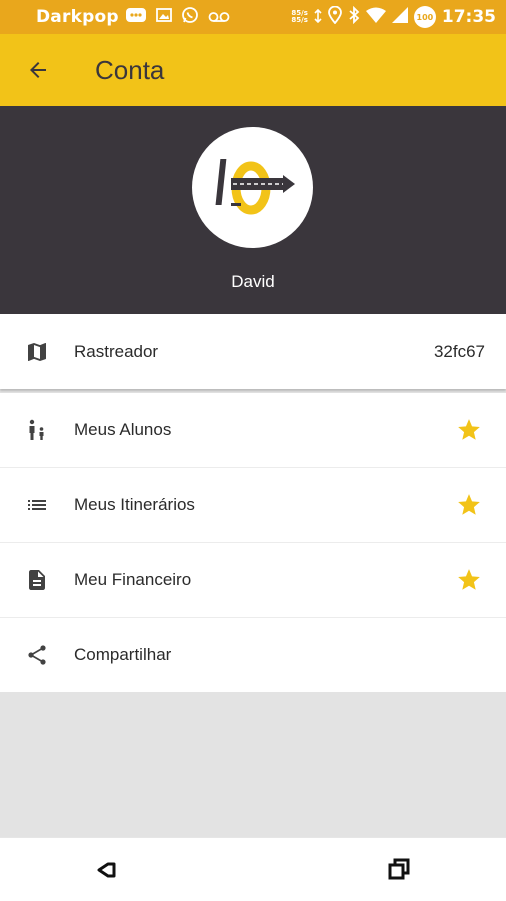 The width and height of the screenshot is (506, 901). I want to click on network-speed: 85/s 85/s, so click(299, 16).